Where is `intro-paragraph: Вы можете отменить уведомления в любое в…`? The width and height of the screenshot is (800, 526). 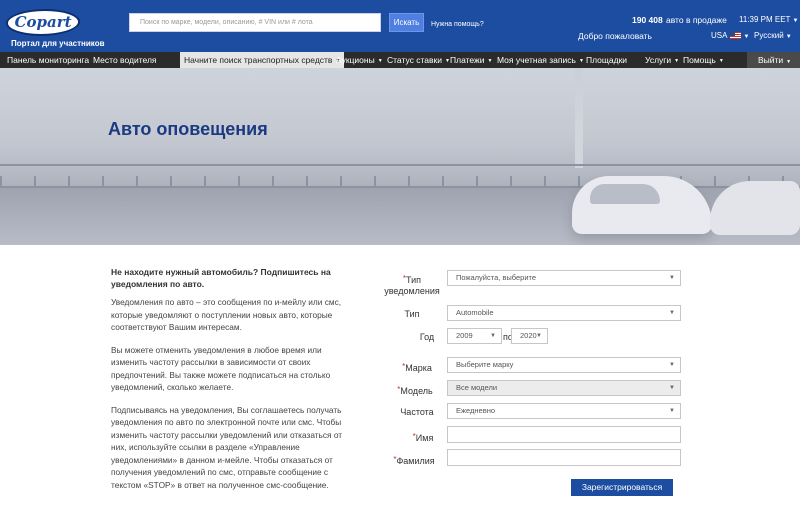 intro-paragraph: Вы можете отменить уведомления в любое в… is located at coordinates (221, 368).